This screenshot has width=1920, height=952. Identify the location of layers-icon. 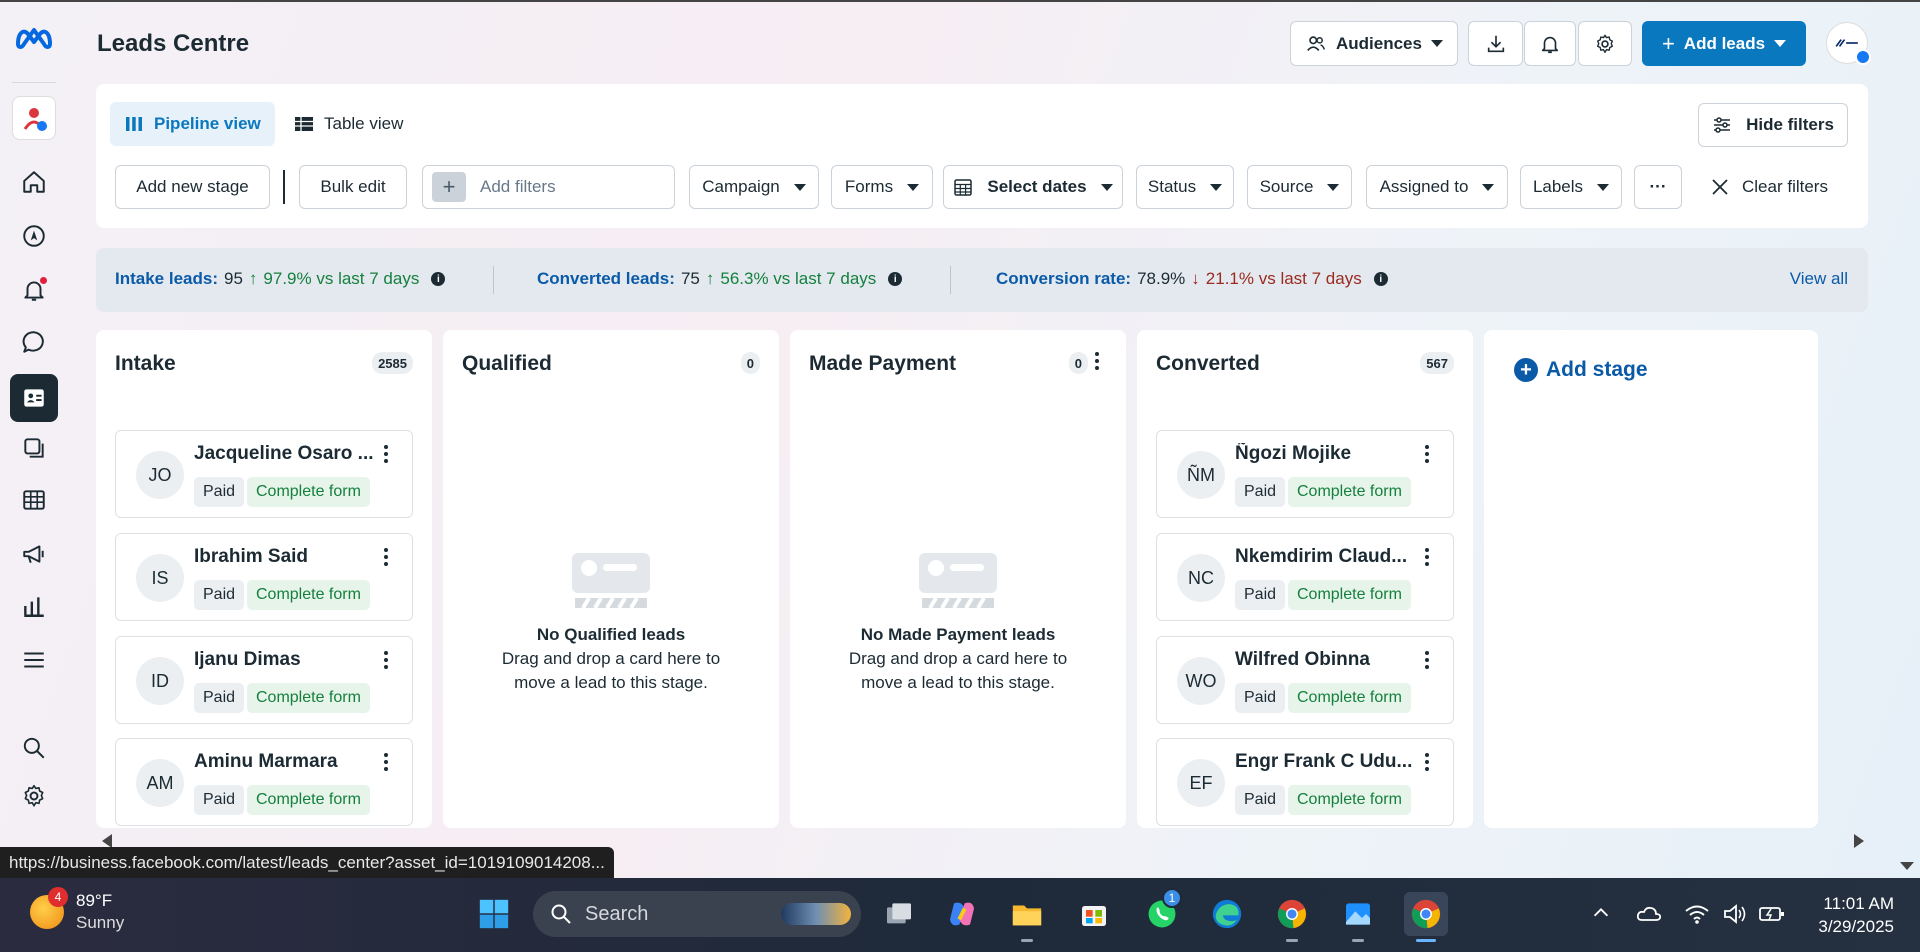
(34, 448).